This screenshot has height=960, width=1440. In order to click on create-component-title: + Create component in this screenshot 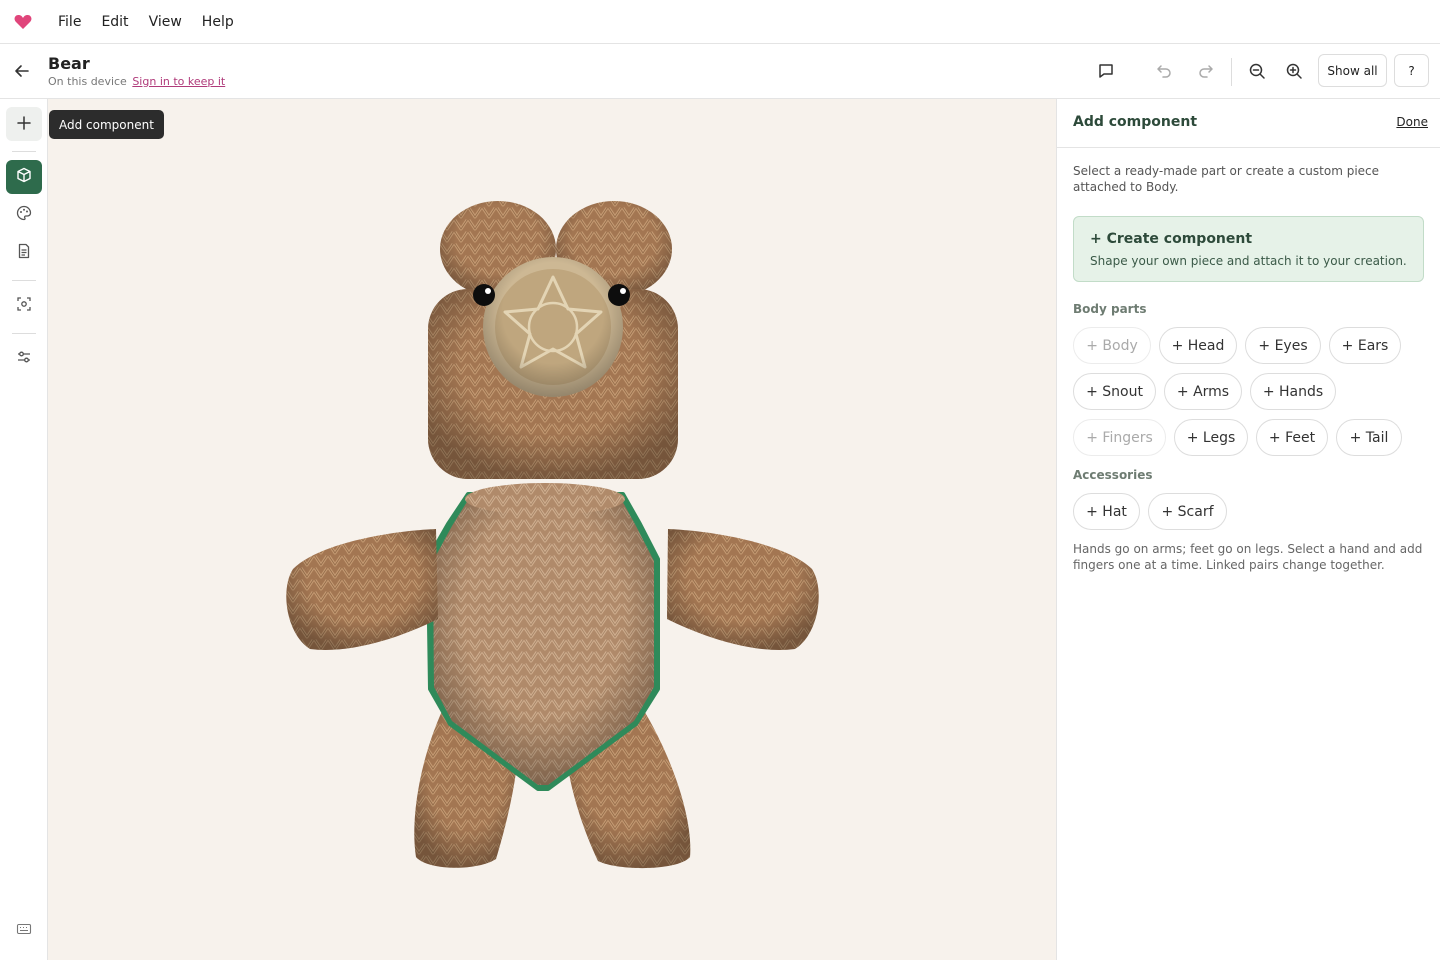, I will do `click(1171, 239)`.